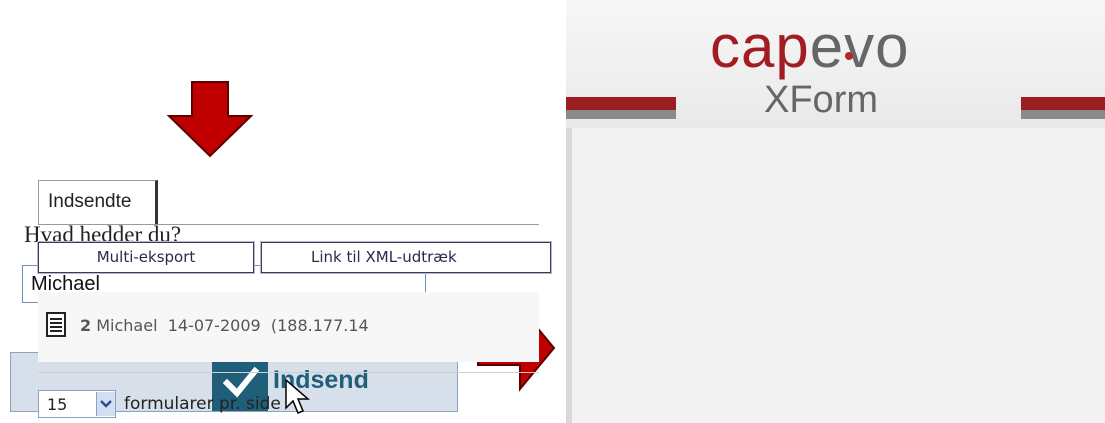 The width and height of the screenshot is (1105, 423). Describe the element at coordinates (298, 396) in the screenshot. I see `mouse-cursor-icon` at that location.